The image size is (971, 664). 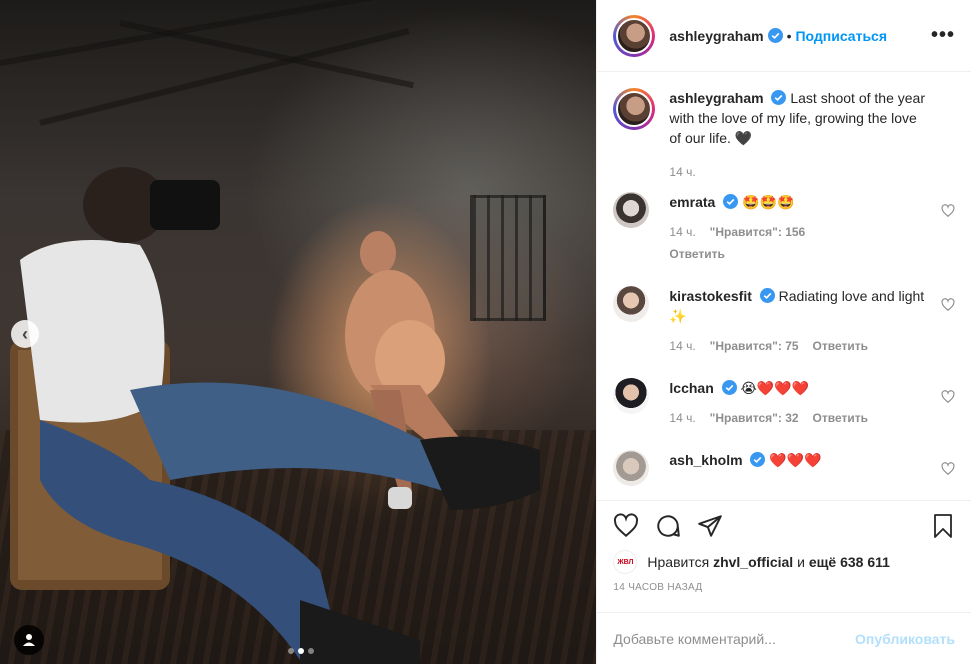 I want to click on author-avatar, so click(x=634, y=35).